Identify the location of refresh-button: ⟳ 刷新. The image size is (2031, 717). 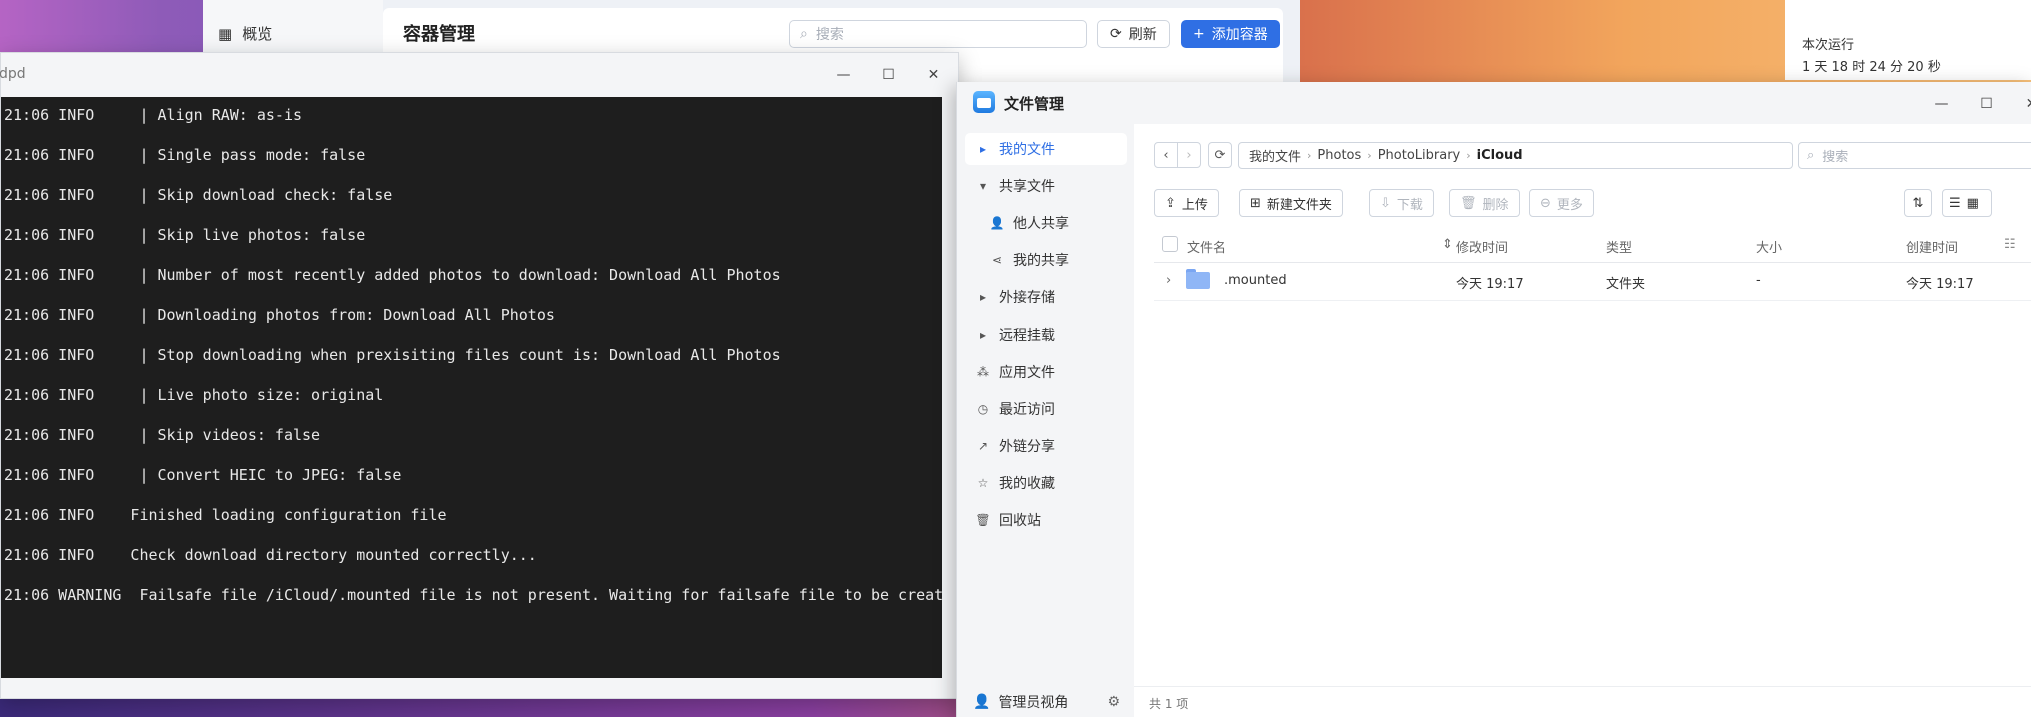
(1133, 34).